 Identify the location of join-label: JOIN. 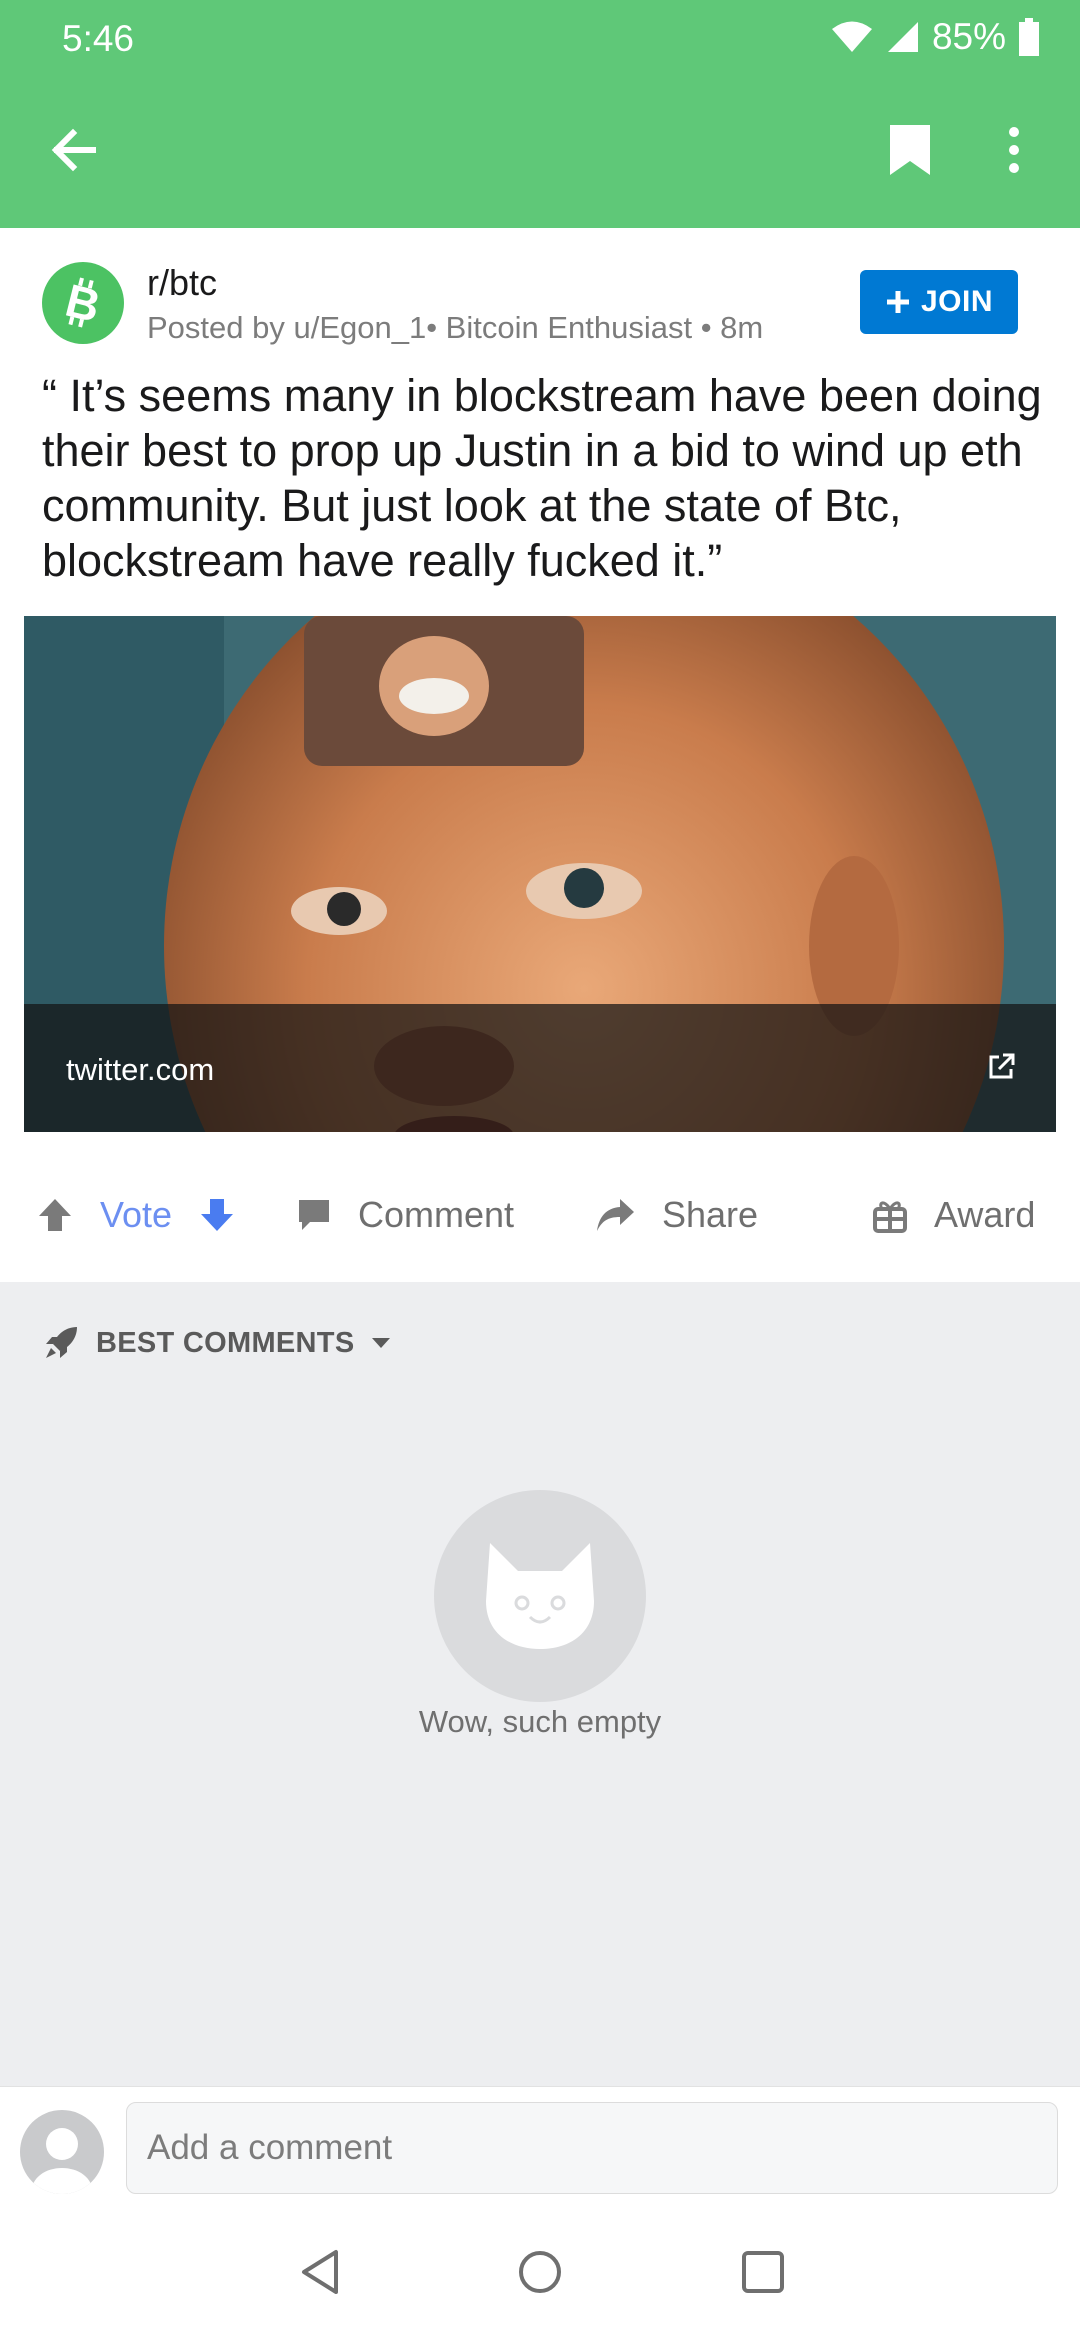
(957, 301).